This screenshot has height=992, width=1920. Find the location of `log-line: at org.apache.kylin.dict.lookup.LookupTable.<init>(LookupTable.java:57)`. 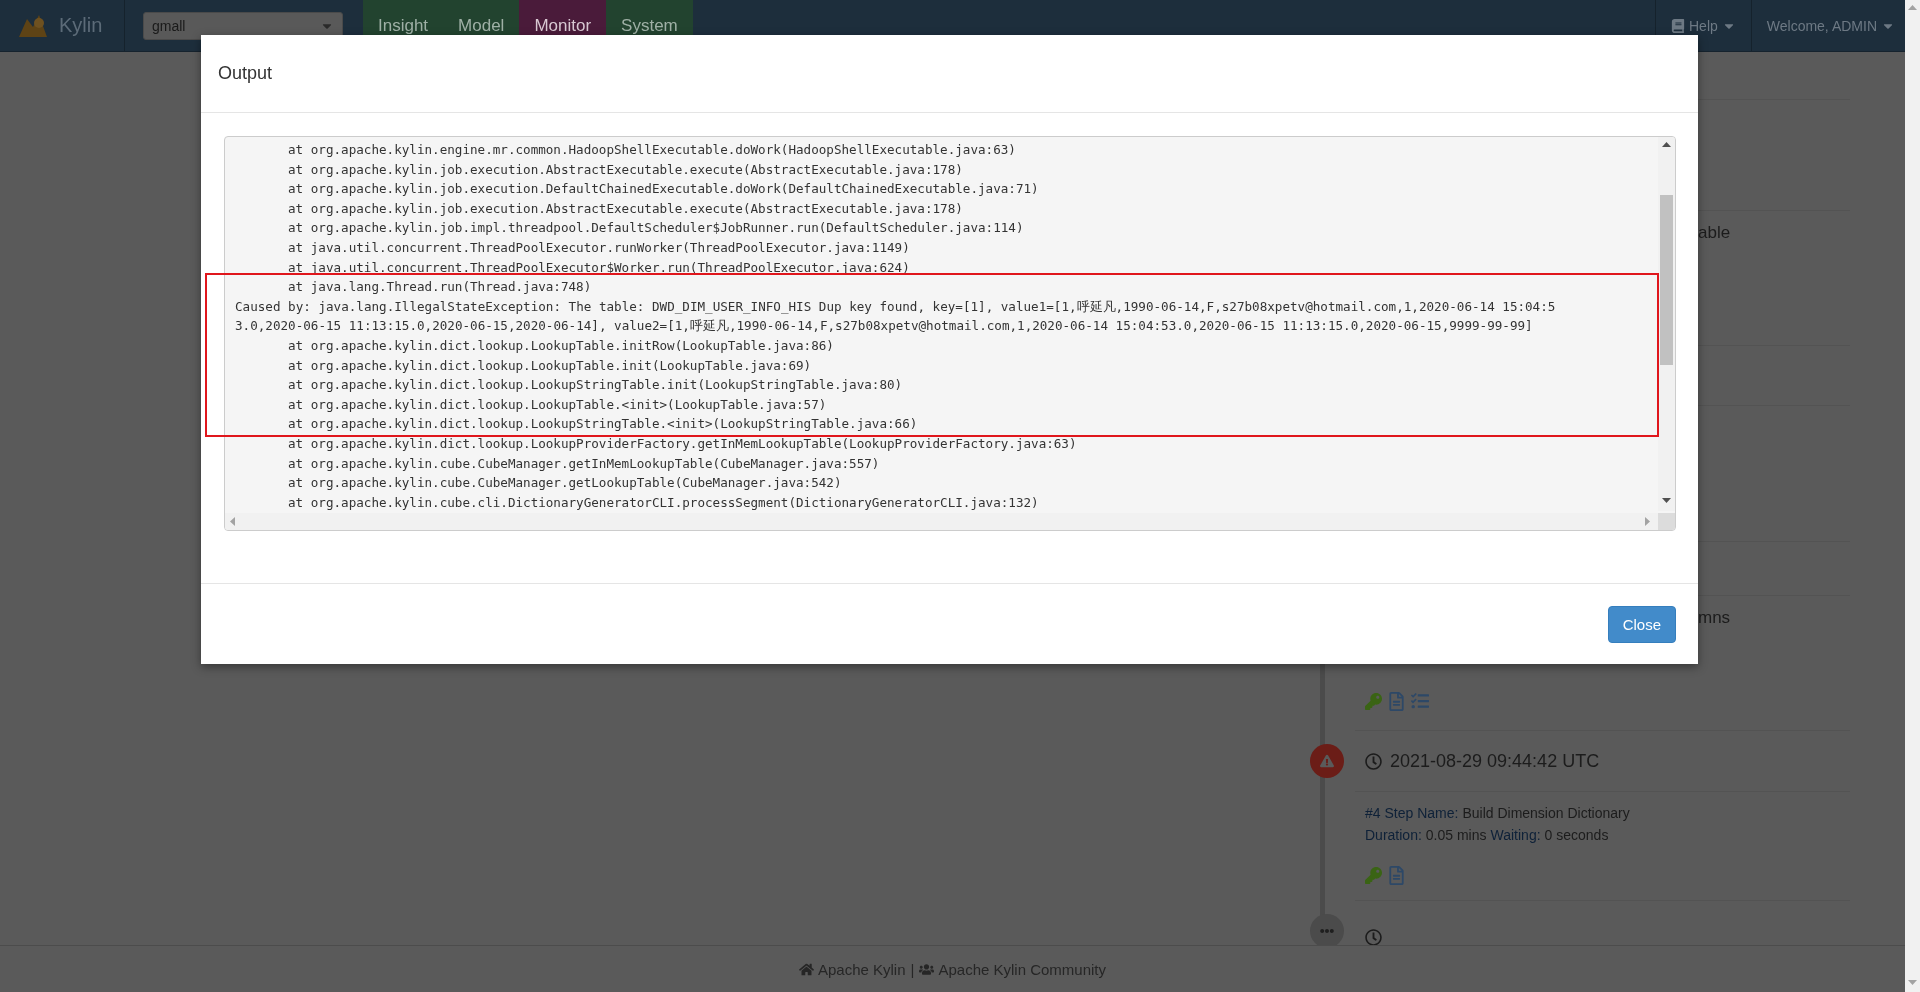

log-line: at org.apache.kylin.dict.lookup.LookupTable.<init>(LookupTable.java:57) is located at coordinates (557, 404).